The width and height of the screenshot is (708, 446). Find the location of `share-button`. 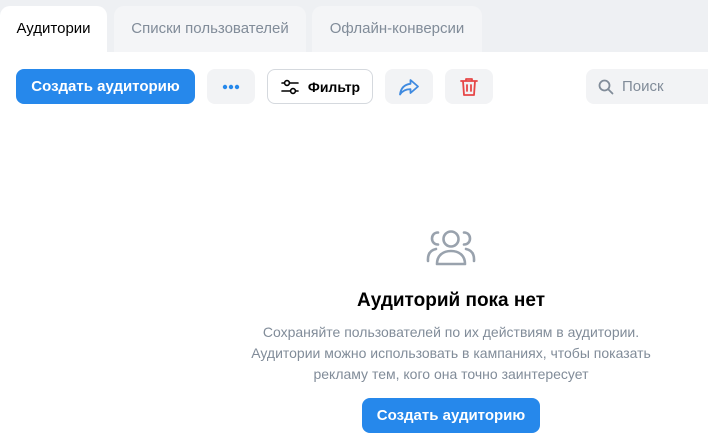

share-button is located at coordinates (409, 86).